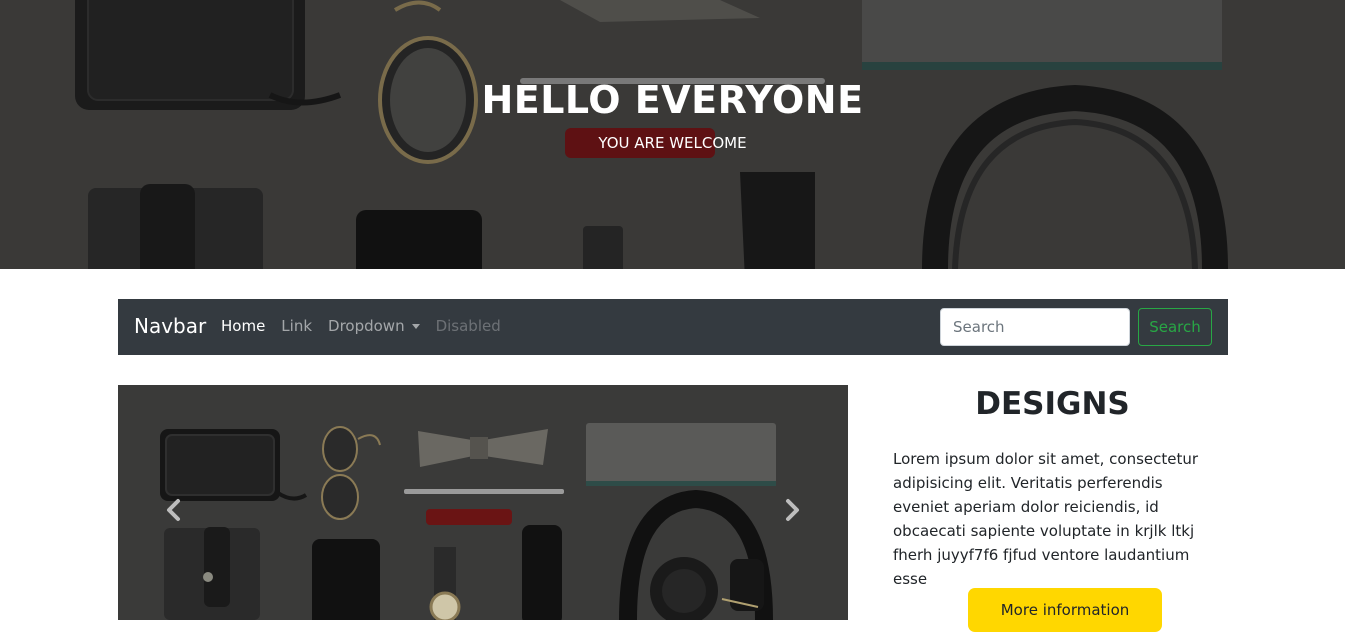  I want to click on nav-dropdown-toggle: Dropdown, so click(374, 326).